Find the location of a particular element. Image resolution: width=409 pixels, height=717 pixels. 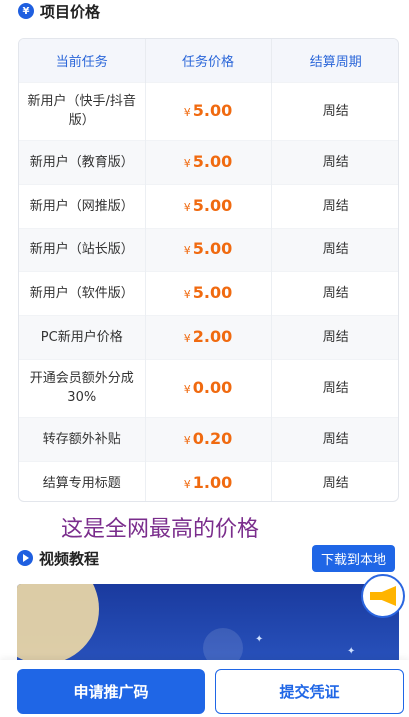

table-header-row: 当前任务 任务价格 结算周期 is located at coordinates (208, 60).